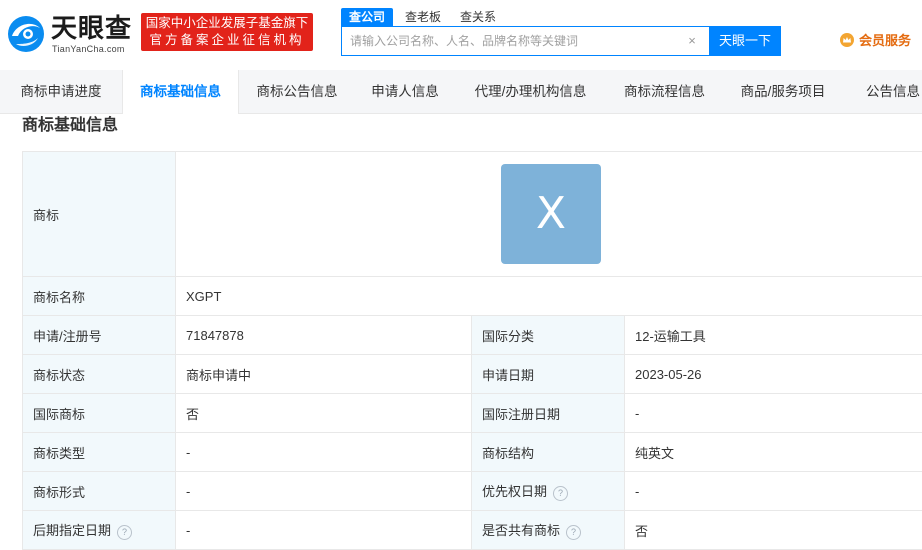 The width and height of the screenshot is (922, 550). What do you see at coordinates (773, 452) in the screenshot?
I see `field-value: 纯英文` at bounding box center [773, 452].